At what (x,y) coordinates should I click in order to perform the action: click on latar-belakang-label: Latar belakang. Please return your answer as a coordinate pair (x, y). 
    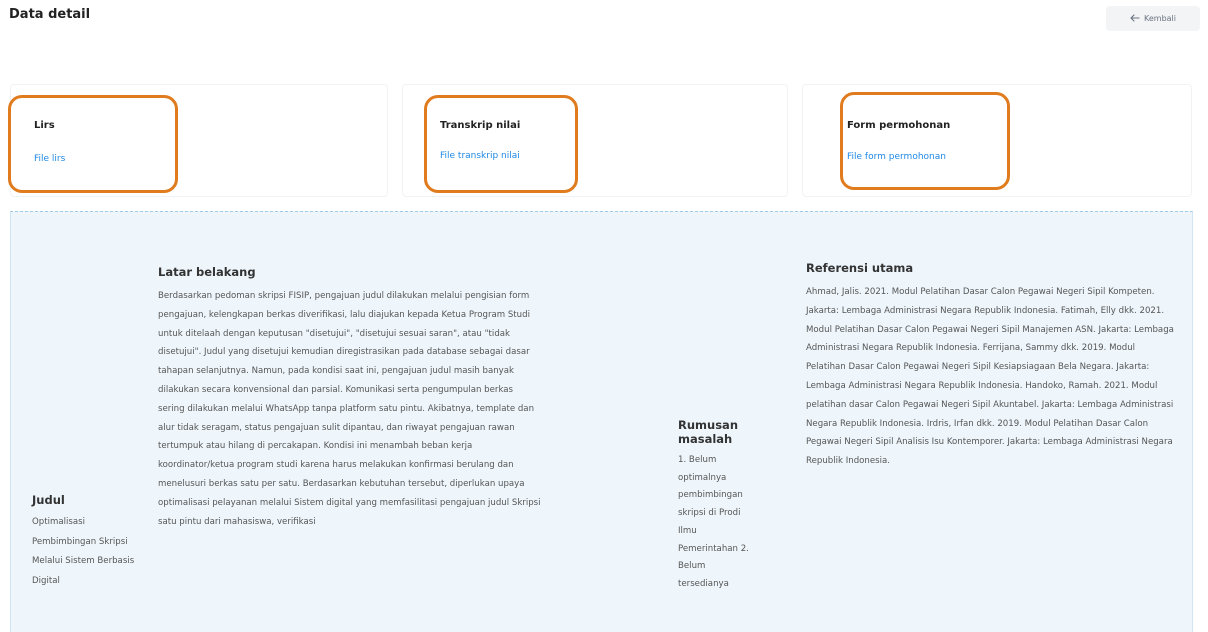
    Looking at the image, I should click on (207, 272).